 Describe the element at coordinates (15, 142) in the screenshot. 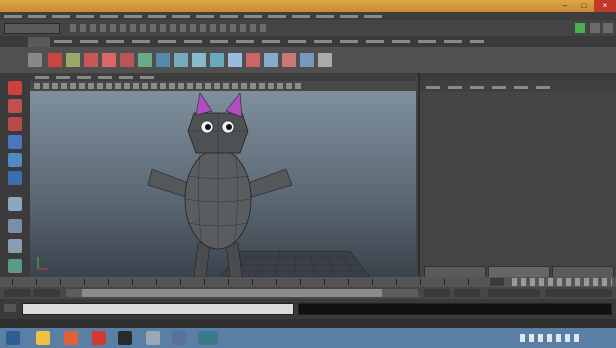

I see `move-tool-icon` at that location.